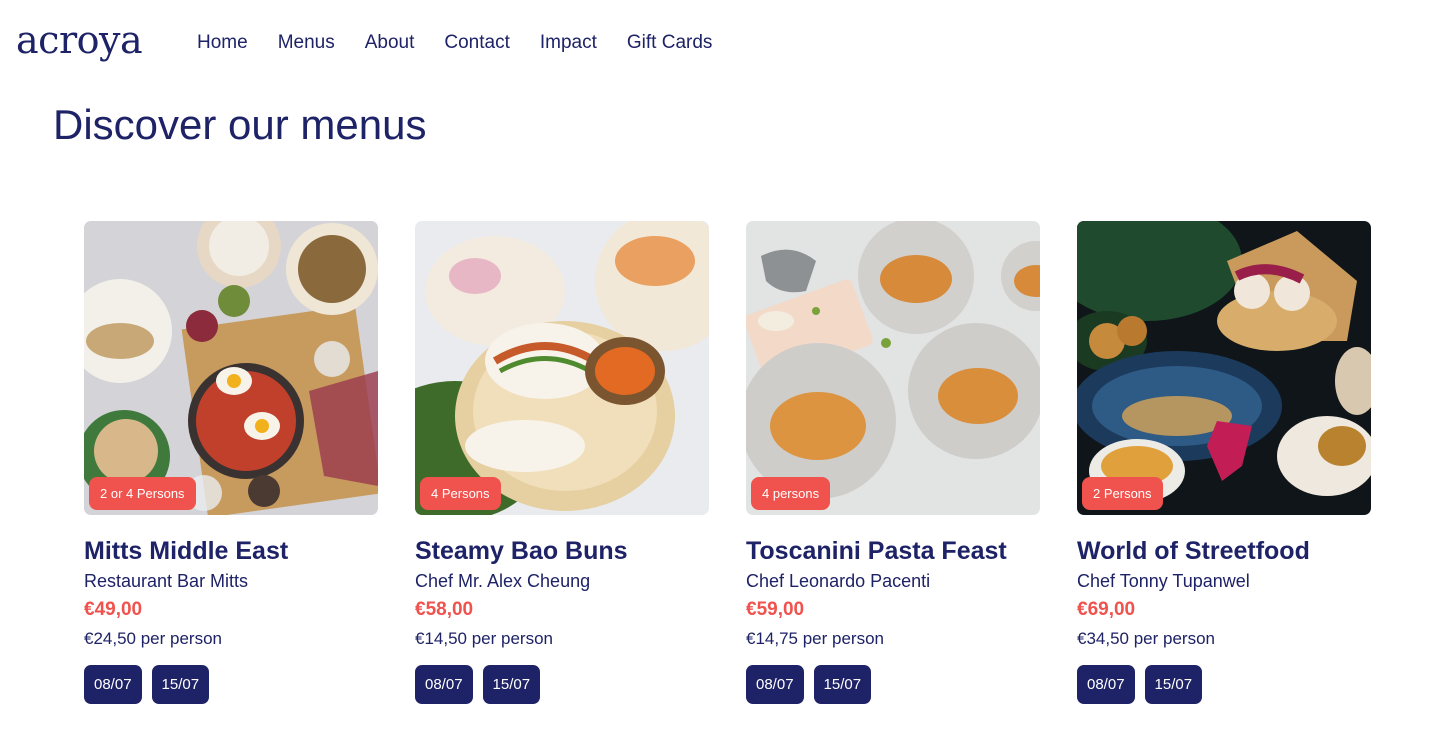 The image size is (1456, 738). What do you see at coordinates (791, 493) in the screenshot?
I see `persons-badge: 4 persons` at bounding box center [791, 493].